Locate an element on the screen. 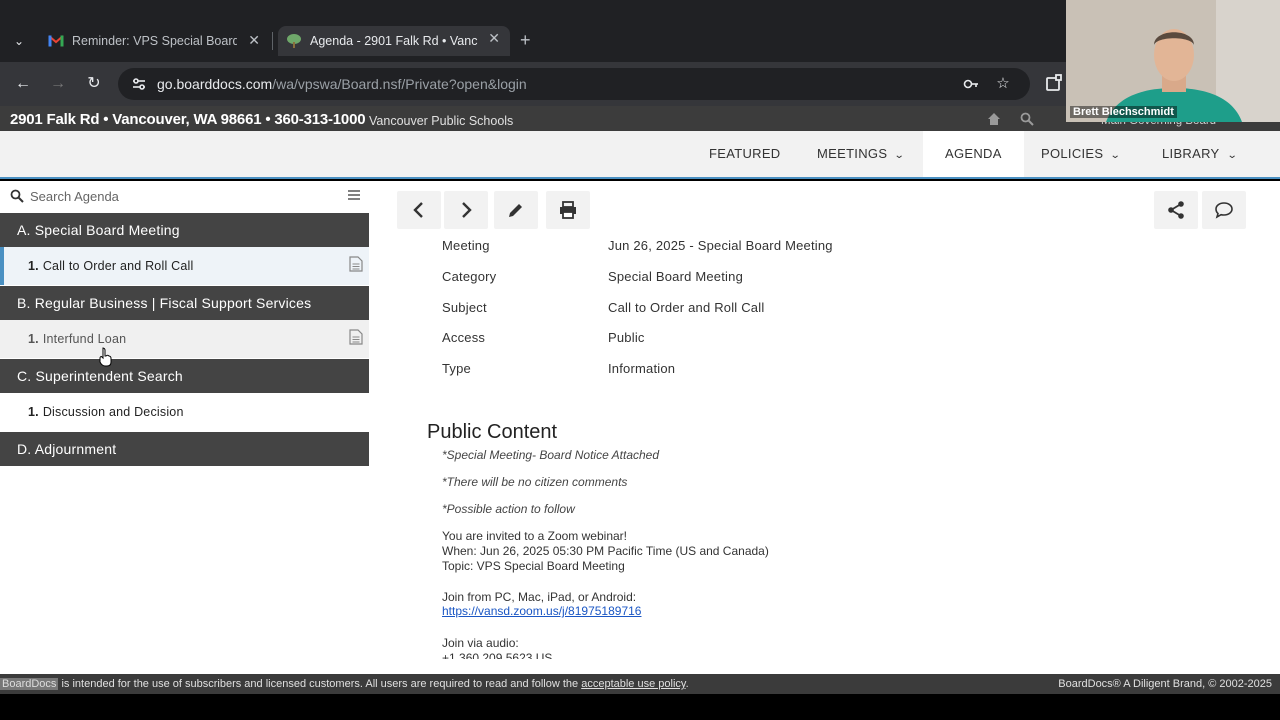 The image size is (1280, 720). agenda-item-discussion: 1. Discussion and Decision is located at coordinates (184, 412).